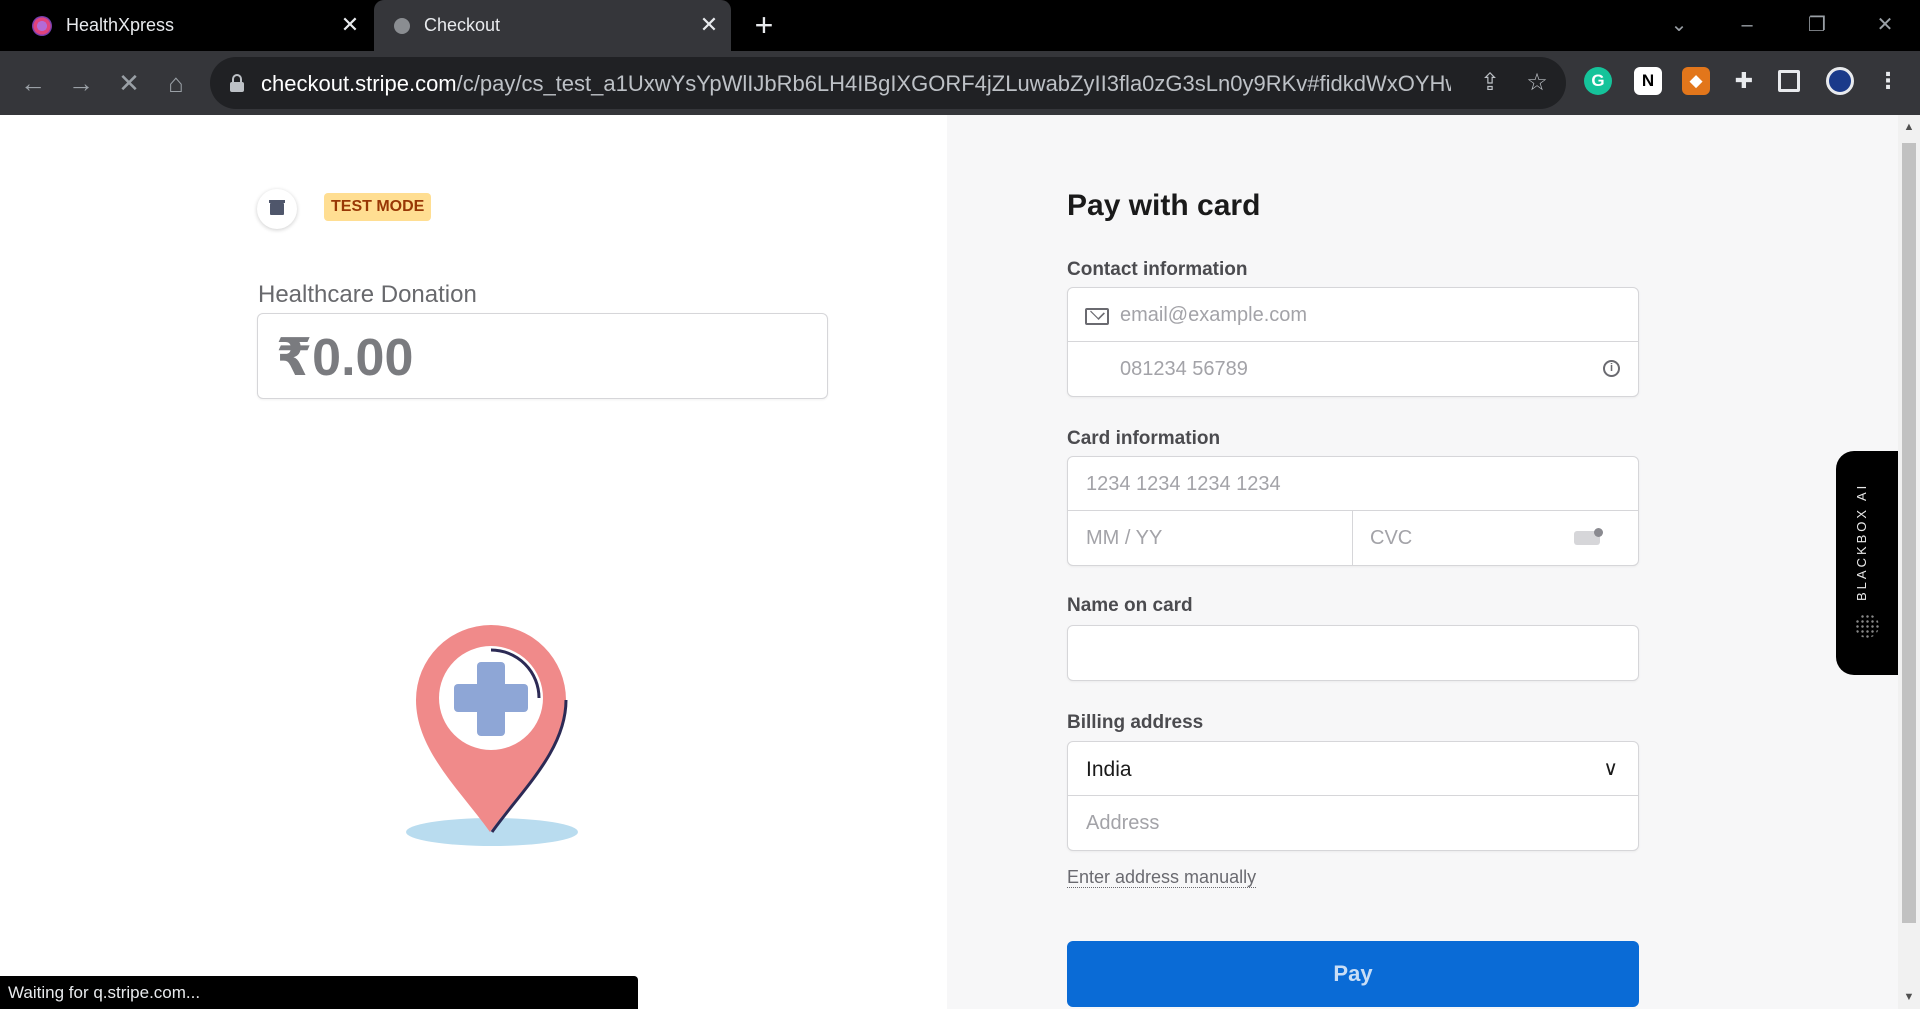  I want to click on custom-amount-input: ₹0.00, so click(542, 356).